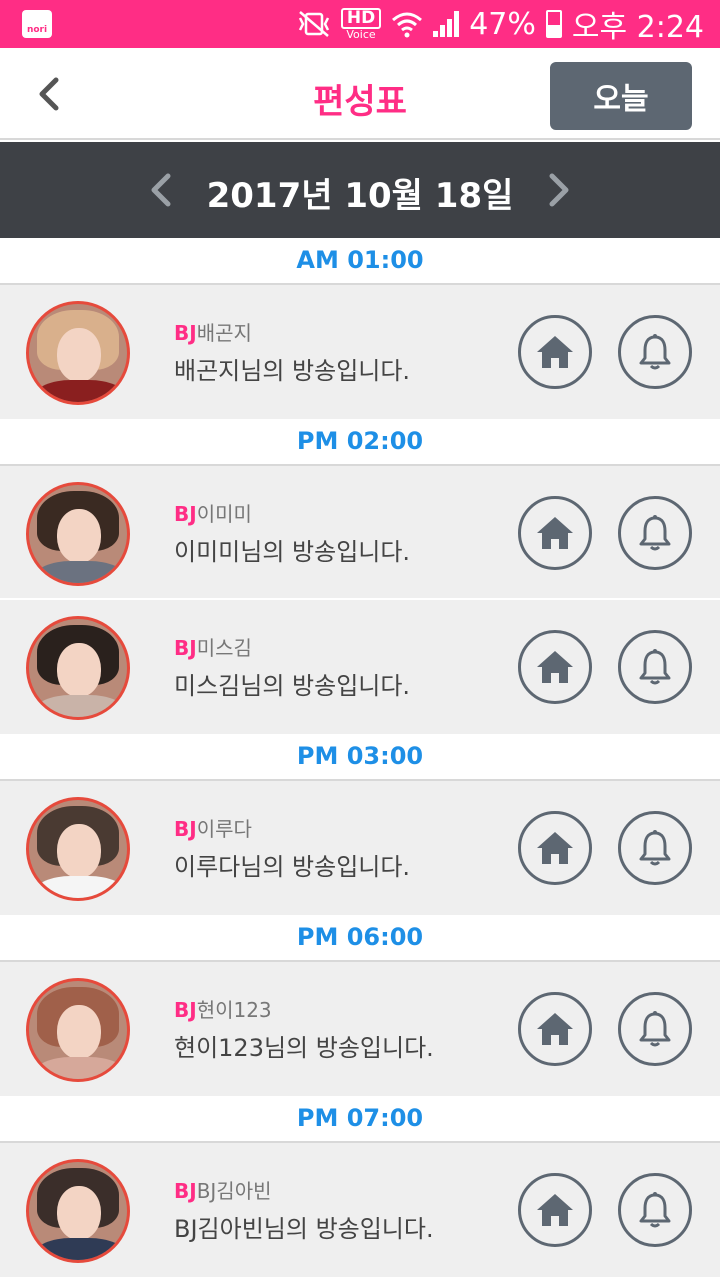  I want to click on broadcast-description: 현이123님의 방송입니다., so click(304, 1048).